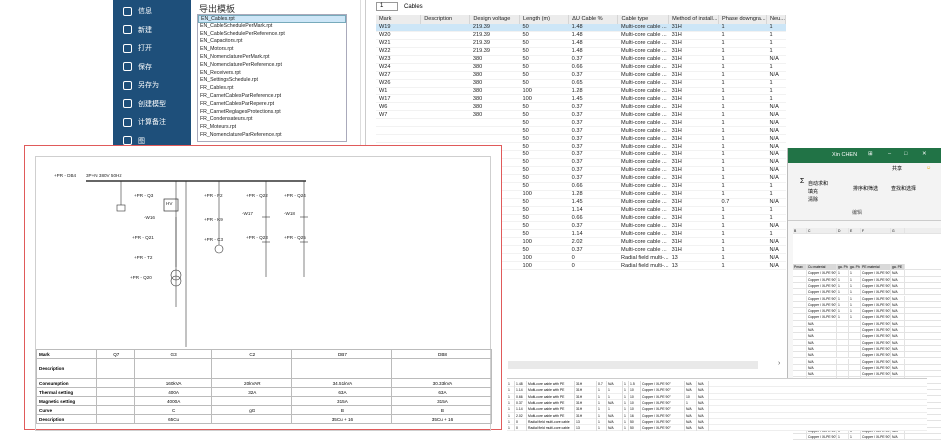 Image resolution: width=941 pixels, height=440 pixels. Describe the element at coordinates (865, 188) in the screenshot. I see `sort-filter-button: 排序和筛选` at that location.